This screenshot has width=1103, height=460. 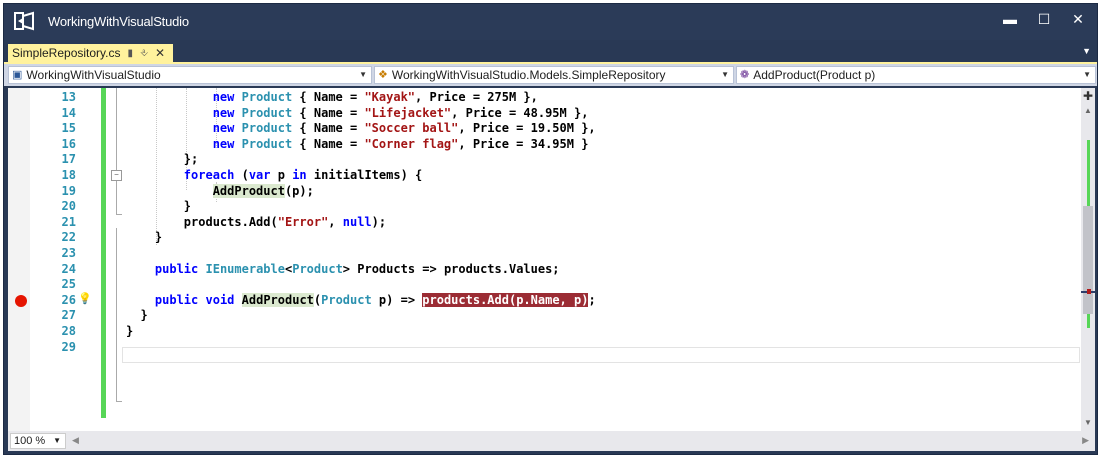 I want to click on scroll-left-icon: ◀, so click(x=75, y=440).